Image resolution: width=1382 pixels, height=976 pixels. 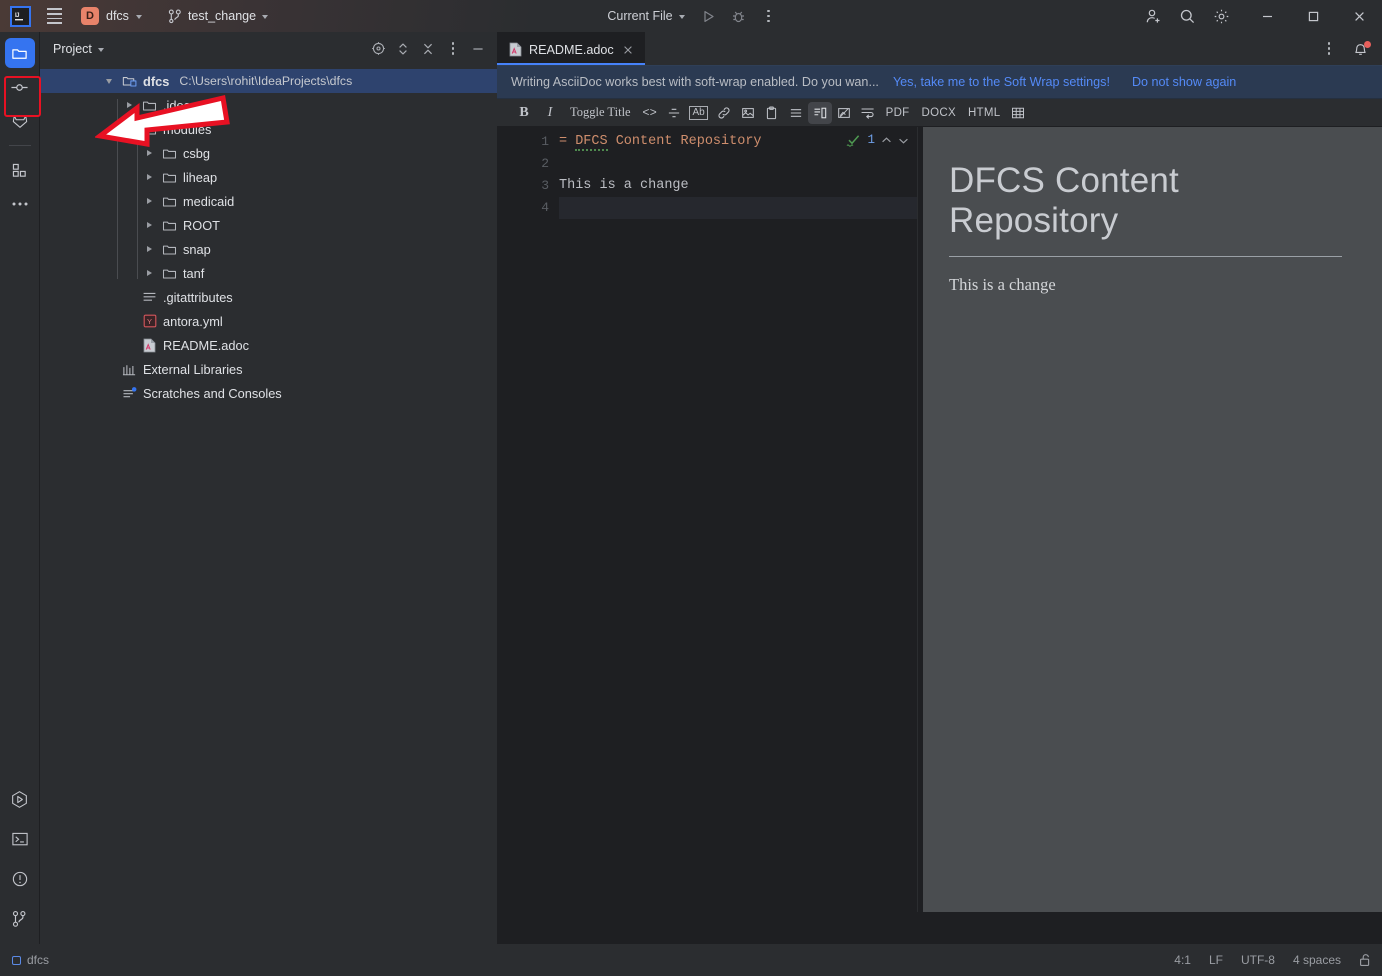 I want to click on export-pdf-button: PDF, so click(x=898, y=113).